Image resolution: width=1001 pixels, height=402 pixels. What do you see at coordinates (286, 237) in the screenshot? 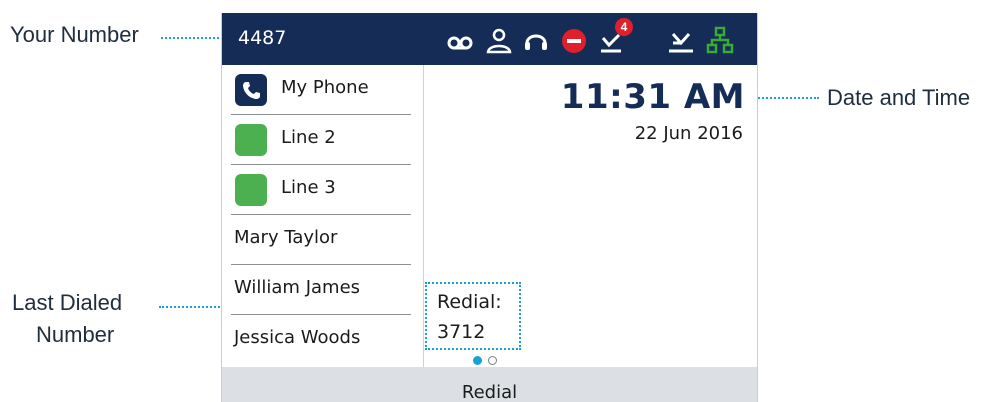
I see `line-label: Mary Taylor` at bounding box center [286, 237].